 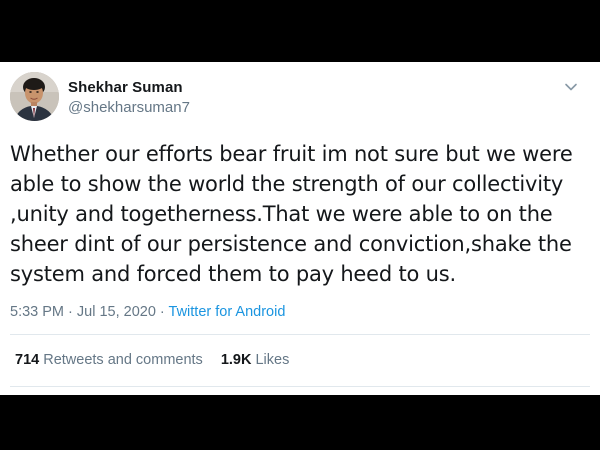 I want to click on likes-label: Likes, so click(x=272, y=360).